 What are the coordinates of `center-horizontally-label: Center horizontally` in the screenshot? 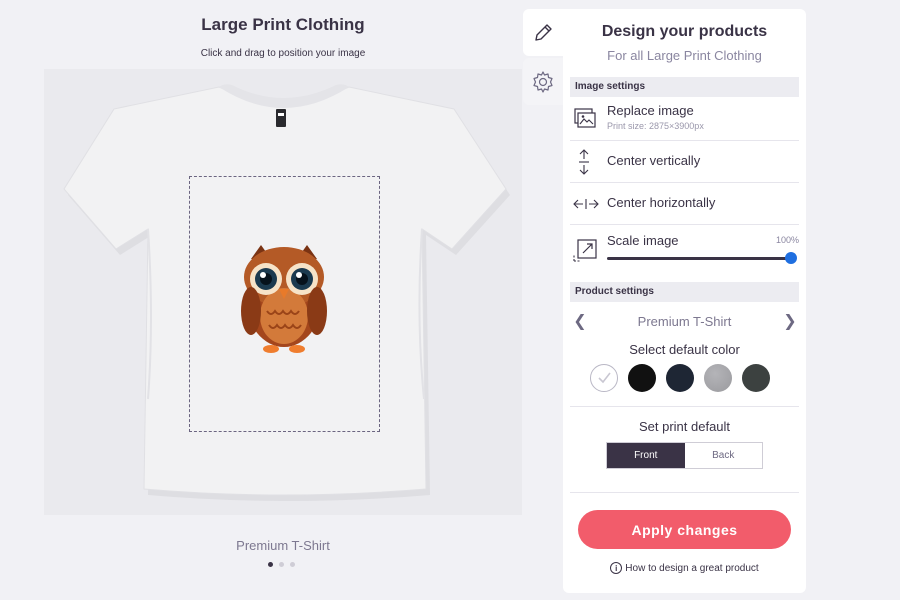 It's located at (661, 202).